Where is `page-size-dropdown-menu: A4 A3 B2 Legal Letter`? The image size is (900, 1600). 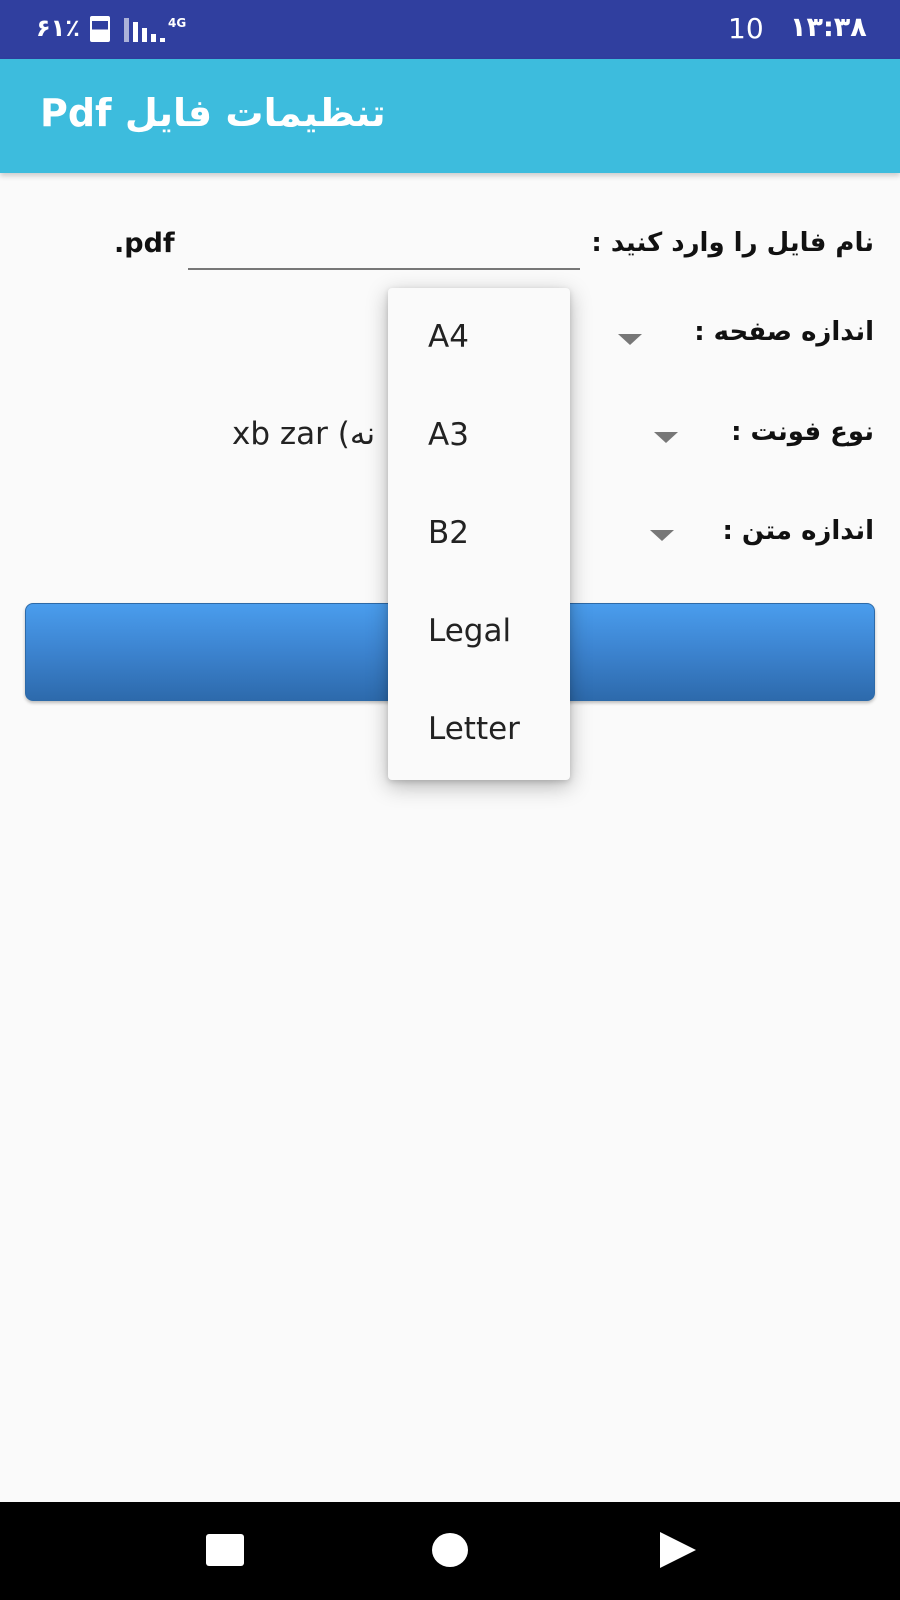
page-size-dropdown-menu: A4 A3 B2 Legal Letter is located at coordinates (479, 534).